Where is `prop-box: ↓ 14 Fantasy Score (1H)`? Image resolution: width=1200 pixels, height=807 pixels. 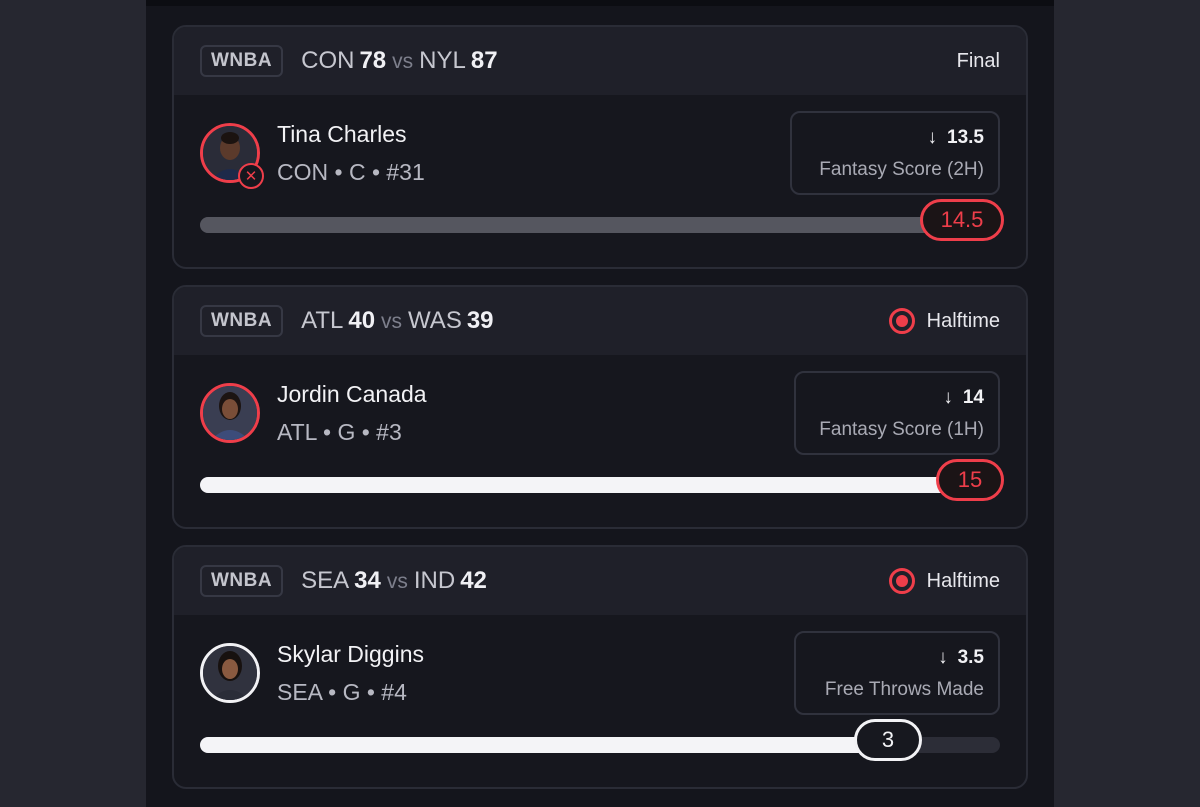
prop-box: ↓ 14 Fantasy Score (1H) is located at coordinates (897, 413).